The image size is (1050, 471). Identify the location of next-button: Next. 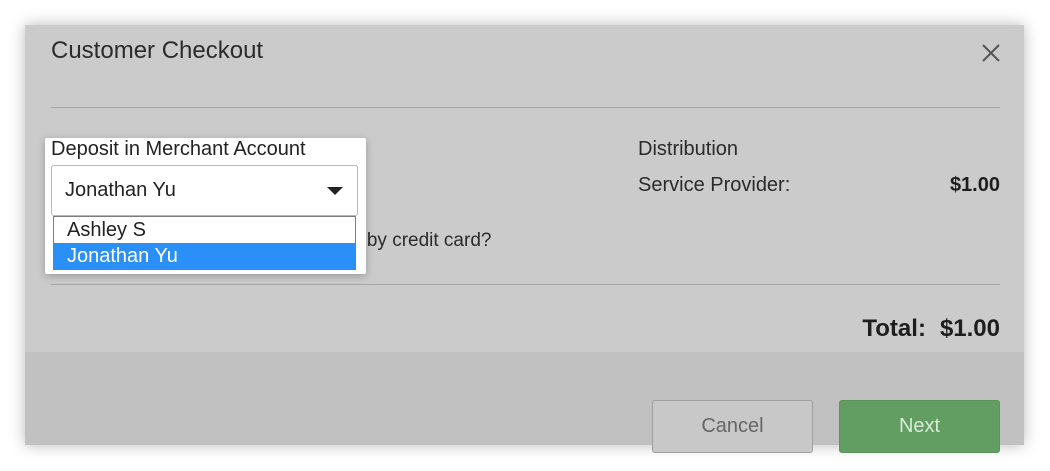
(919, 426).